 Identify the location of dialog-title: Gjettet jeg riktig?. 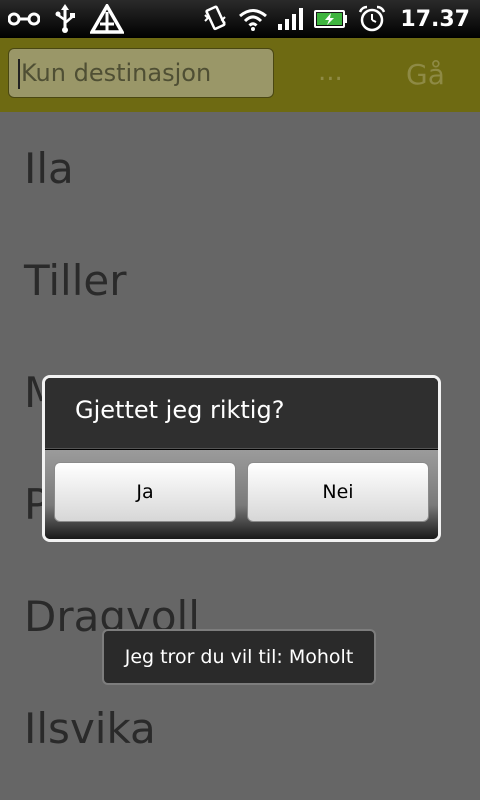
(180, 410).